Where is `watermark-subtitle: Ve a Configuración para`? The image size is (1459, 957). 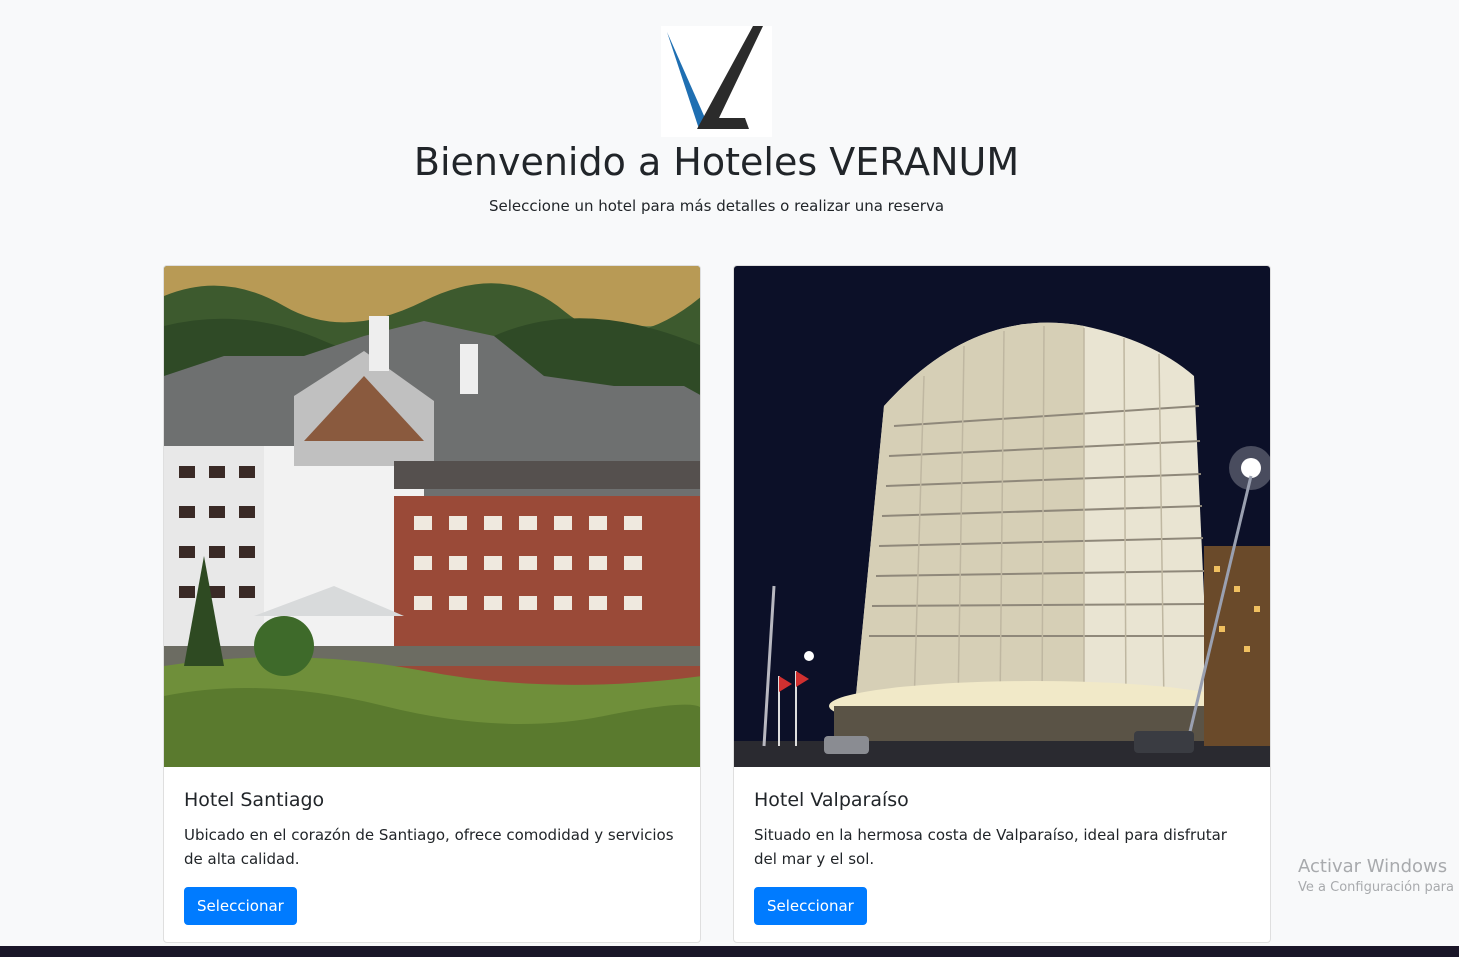 watermark-subtitle: Ve a Configuración para is located at coordinates (1376, 887).